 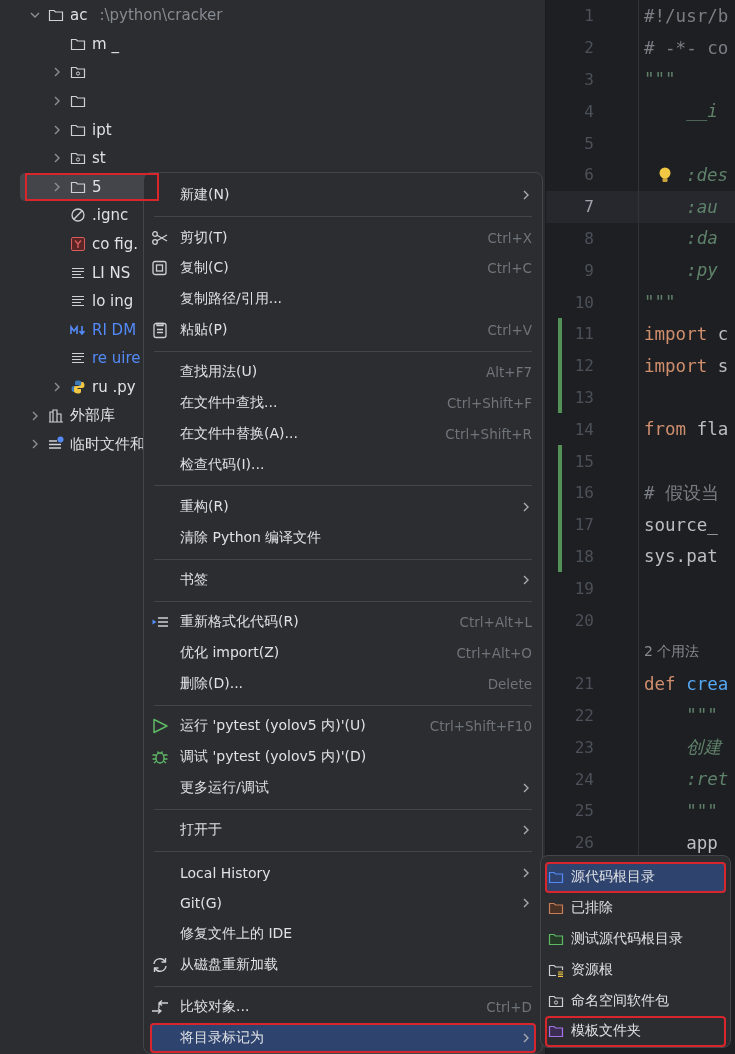 What do you see at coordinates (681, 556) in the screenshot?
I see `code-line: sys.pat` at bounding box center [681, 556].